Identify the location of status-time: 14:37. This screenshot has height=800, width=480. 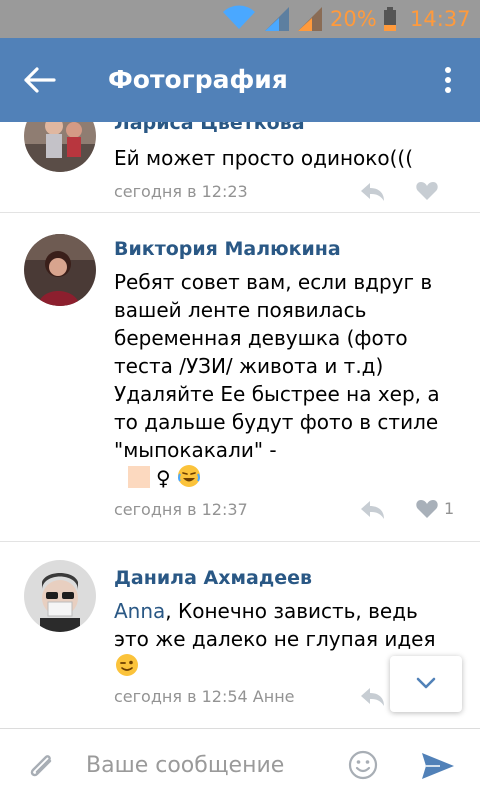
(440, 19).